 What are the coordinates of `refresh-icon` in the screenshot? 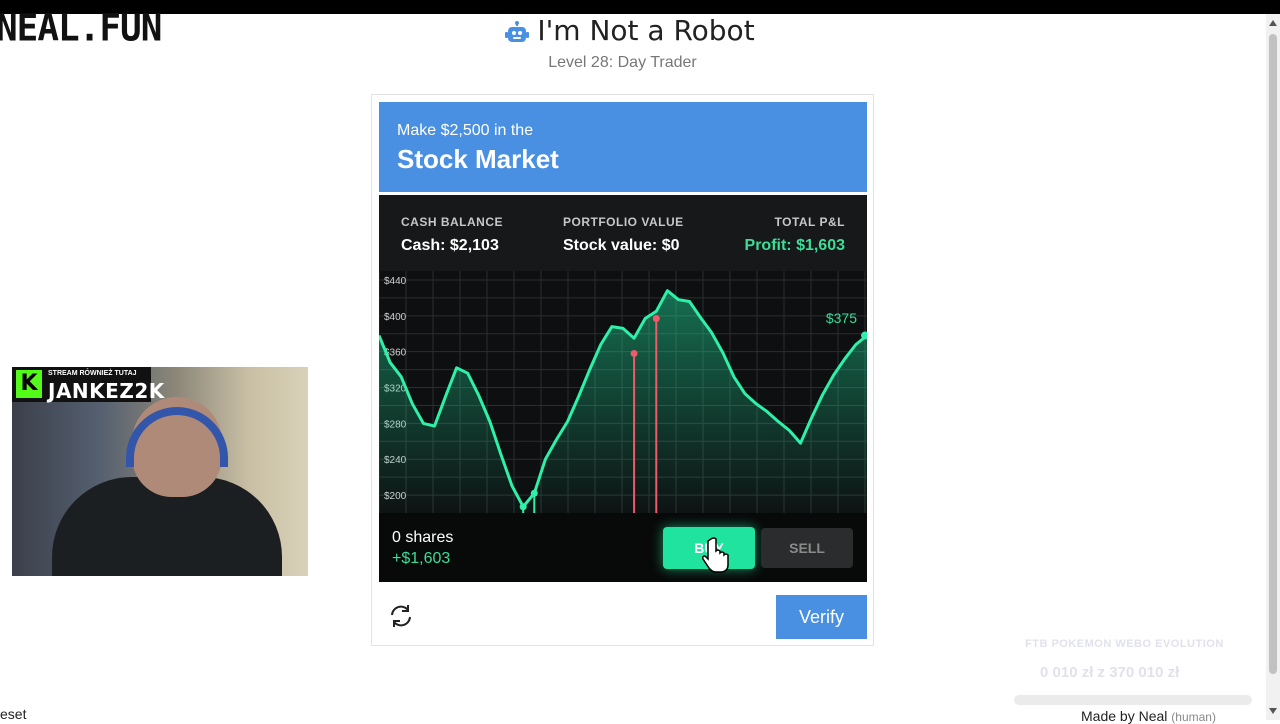 It's located at (401, 616).